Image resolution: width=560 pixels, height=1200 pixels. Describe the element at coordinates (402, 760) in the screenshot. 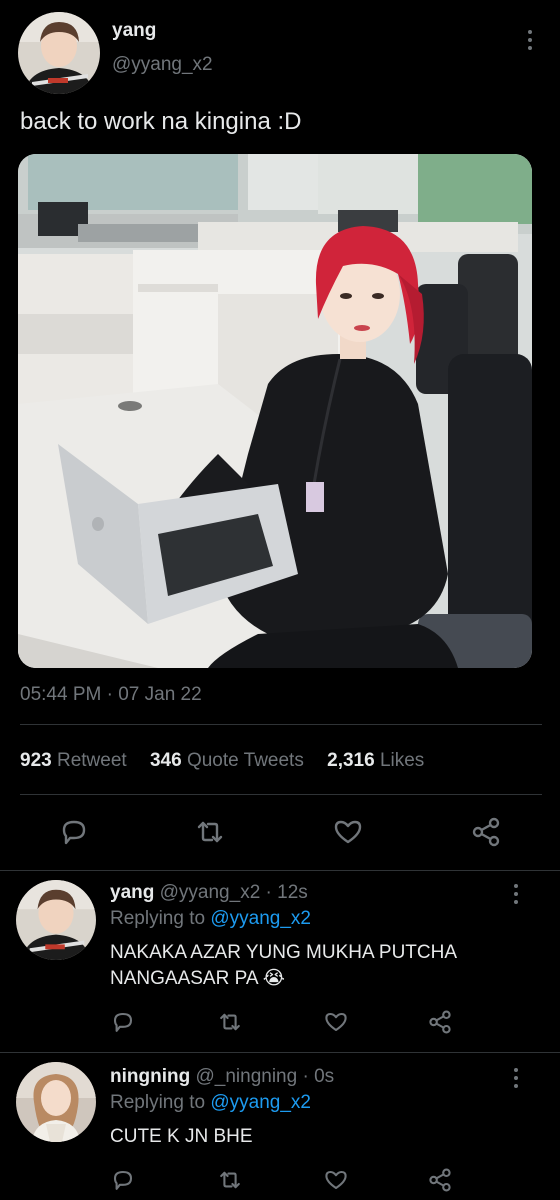

I see `like-label: Likes` at that location.